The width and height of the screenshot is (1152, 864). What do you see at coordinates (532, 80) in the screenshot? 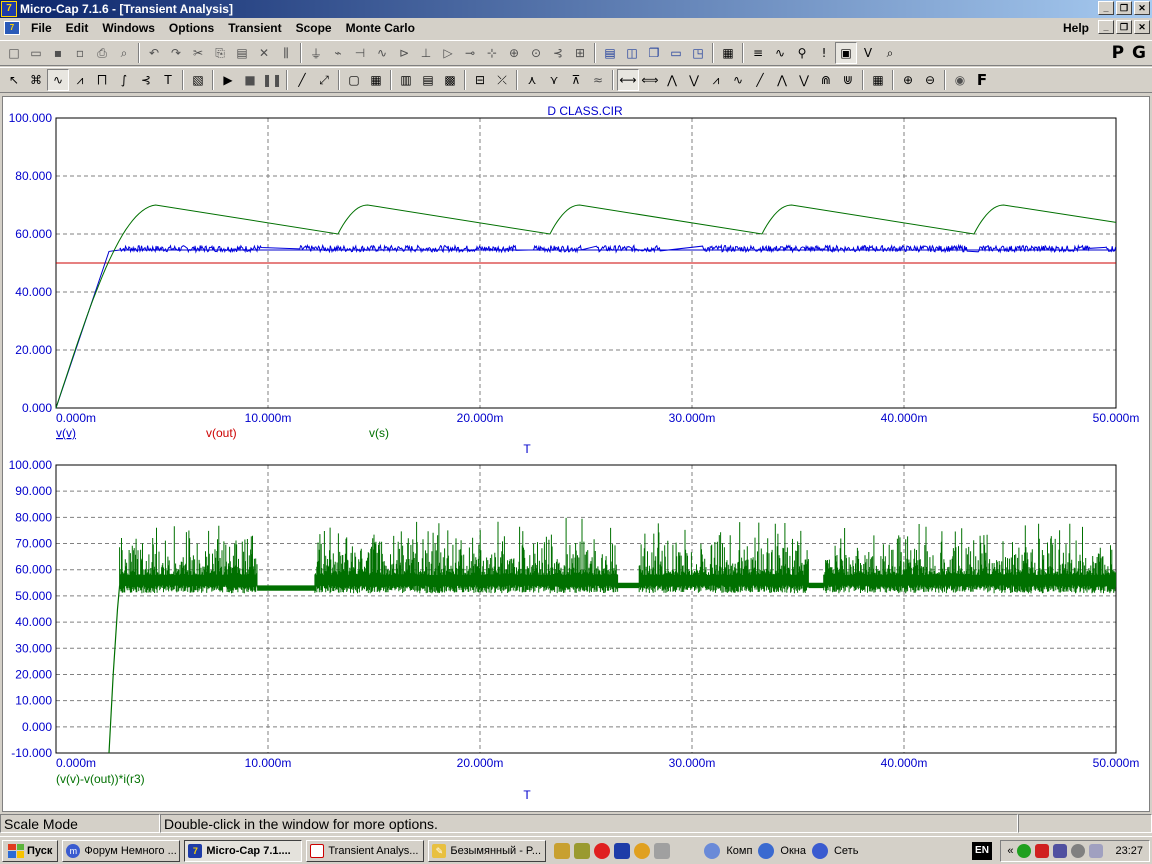
I see `peak-icon: ⋏` at bounding box center [532, 80].